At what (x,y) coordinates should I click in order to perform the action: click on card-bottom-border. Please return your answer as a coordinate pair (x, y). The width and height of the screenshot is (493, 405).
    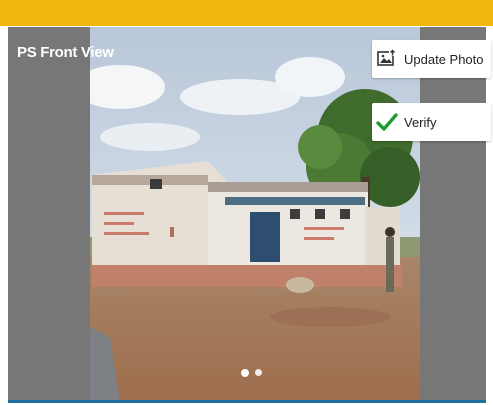
    Looking at the image, I should click on (247, 401).